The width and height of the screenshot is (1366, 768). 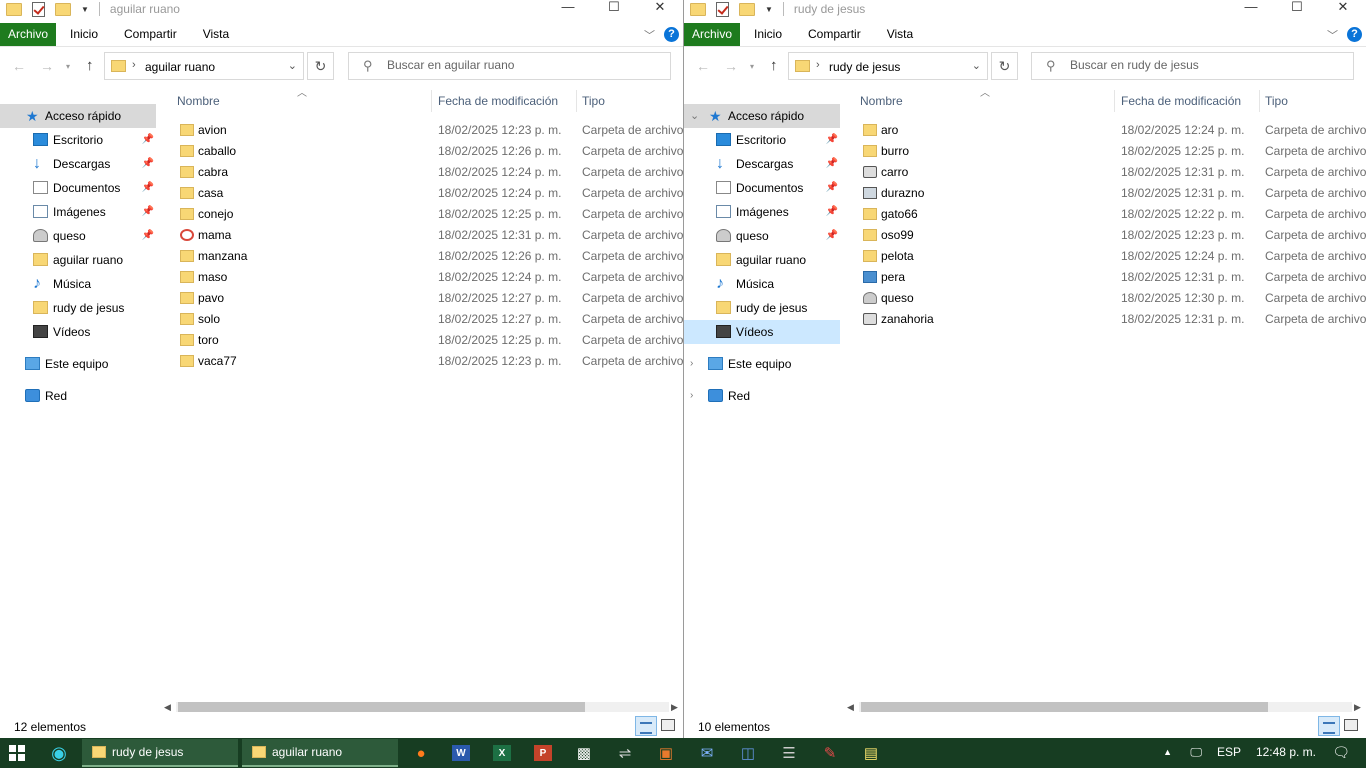 I want to click on address-bar: › rudy de jesus ⌄, so click(x=888, y=66).